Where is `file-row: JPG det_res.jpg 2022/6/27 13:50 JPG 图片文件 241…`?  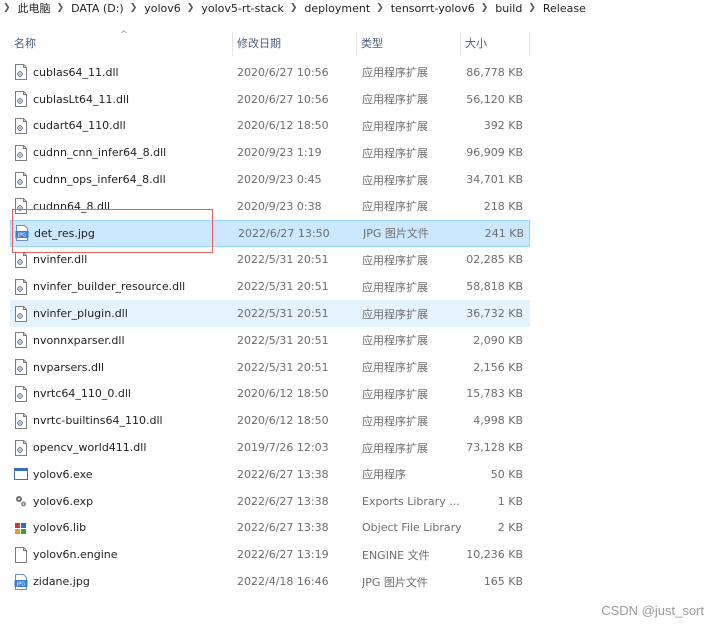 file-row: JPG det_res.jpg 2022/6/27 13:50 JPG 图片文件 241… is located at coordinates (270, 233).